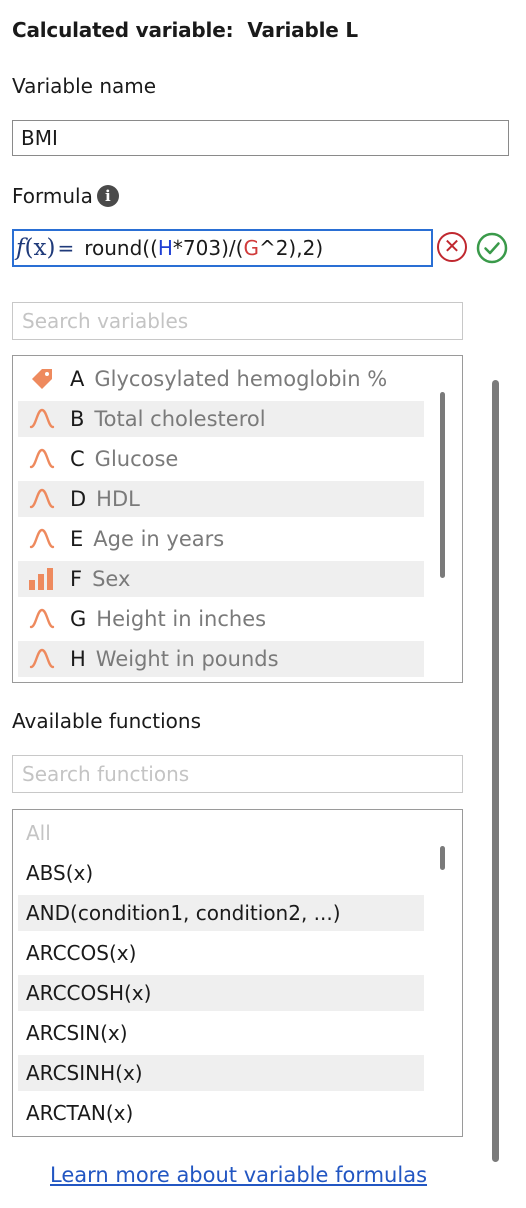 The height and width of the screenshot is (1208, 526). Describe the element at coordinates (123, 30) in the screenshot. I see `panel-title-prefix: Calculated variable:` at that location.